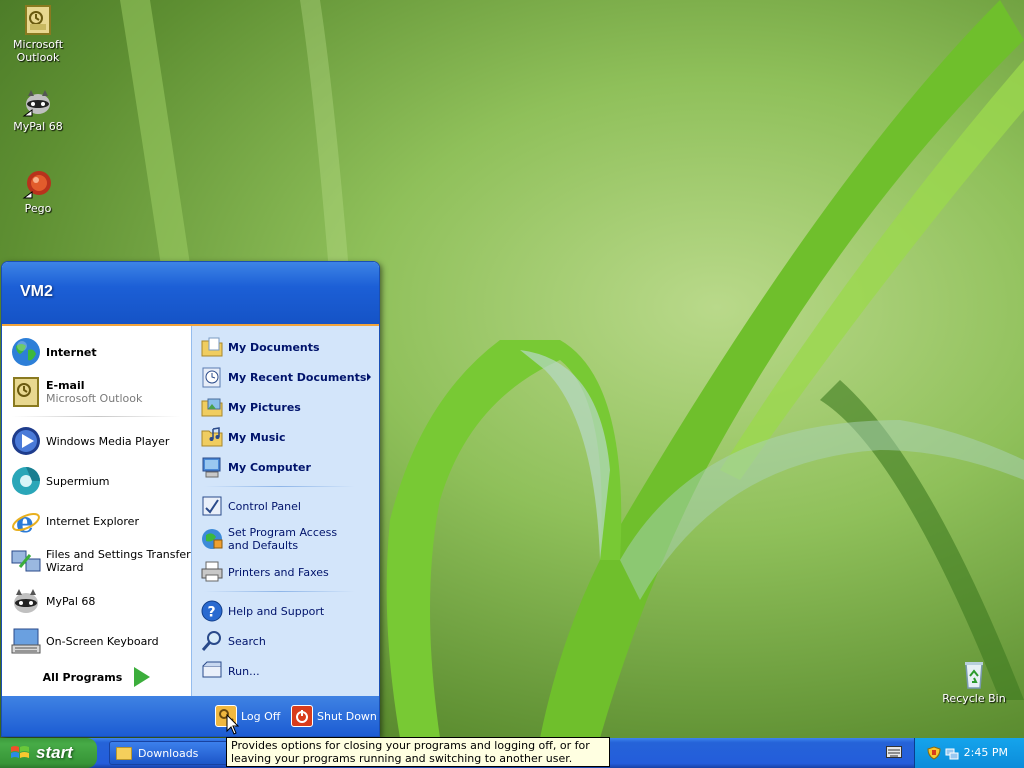 The width and height of the screenshot is (1024, 768). I want to click on recent-item-label: On-Screen Keyboard, so click(102, 641).